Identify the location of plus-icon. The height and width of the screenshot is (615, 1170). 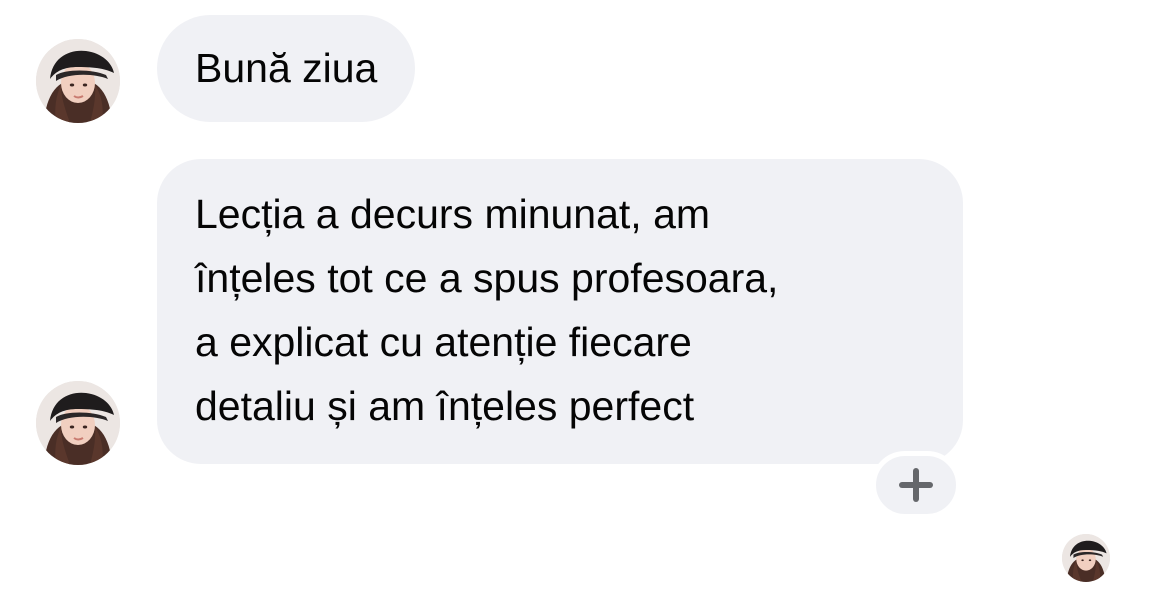
(916, 485).